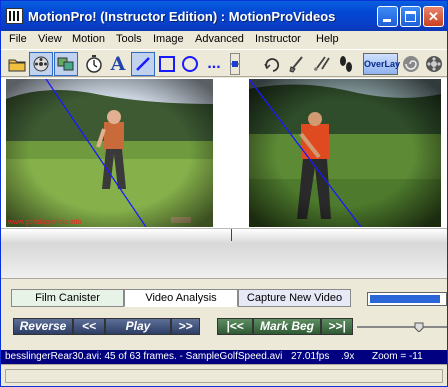 This screenshot has height=387, width=448. I want to click on footprints-icon, so click(346, 64).